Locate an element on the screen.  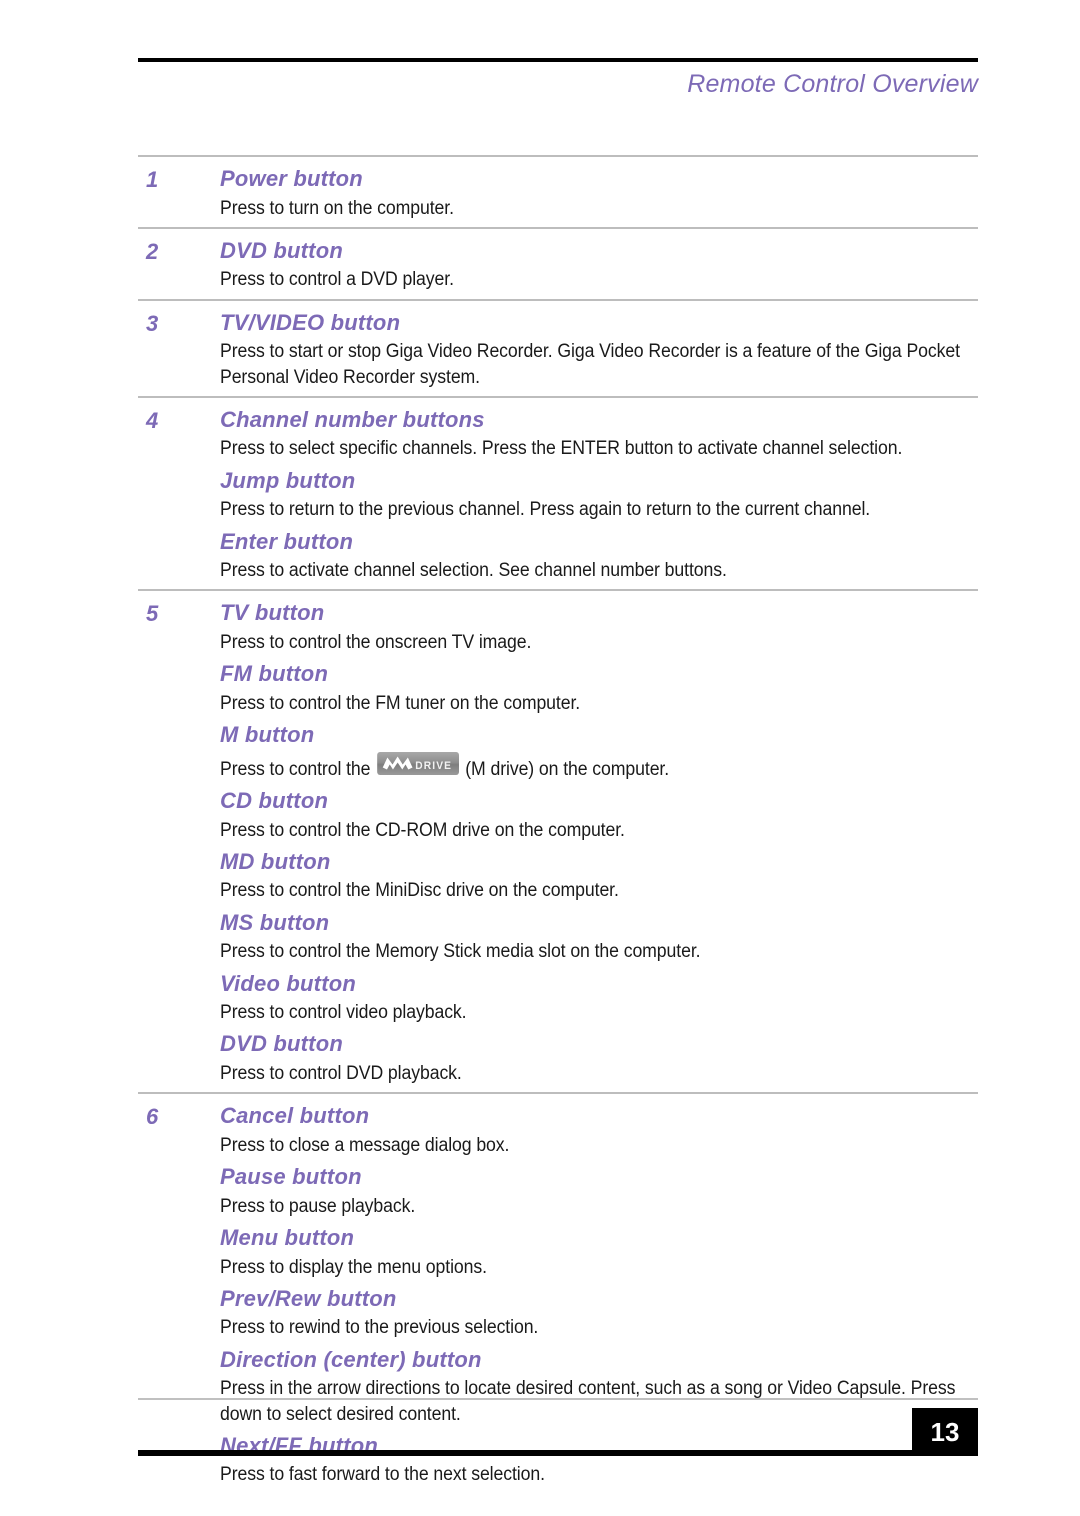
header-rule is located at coordinates (558, 60).